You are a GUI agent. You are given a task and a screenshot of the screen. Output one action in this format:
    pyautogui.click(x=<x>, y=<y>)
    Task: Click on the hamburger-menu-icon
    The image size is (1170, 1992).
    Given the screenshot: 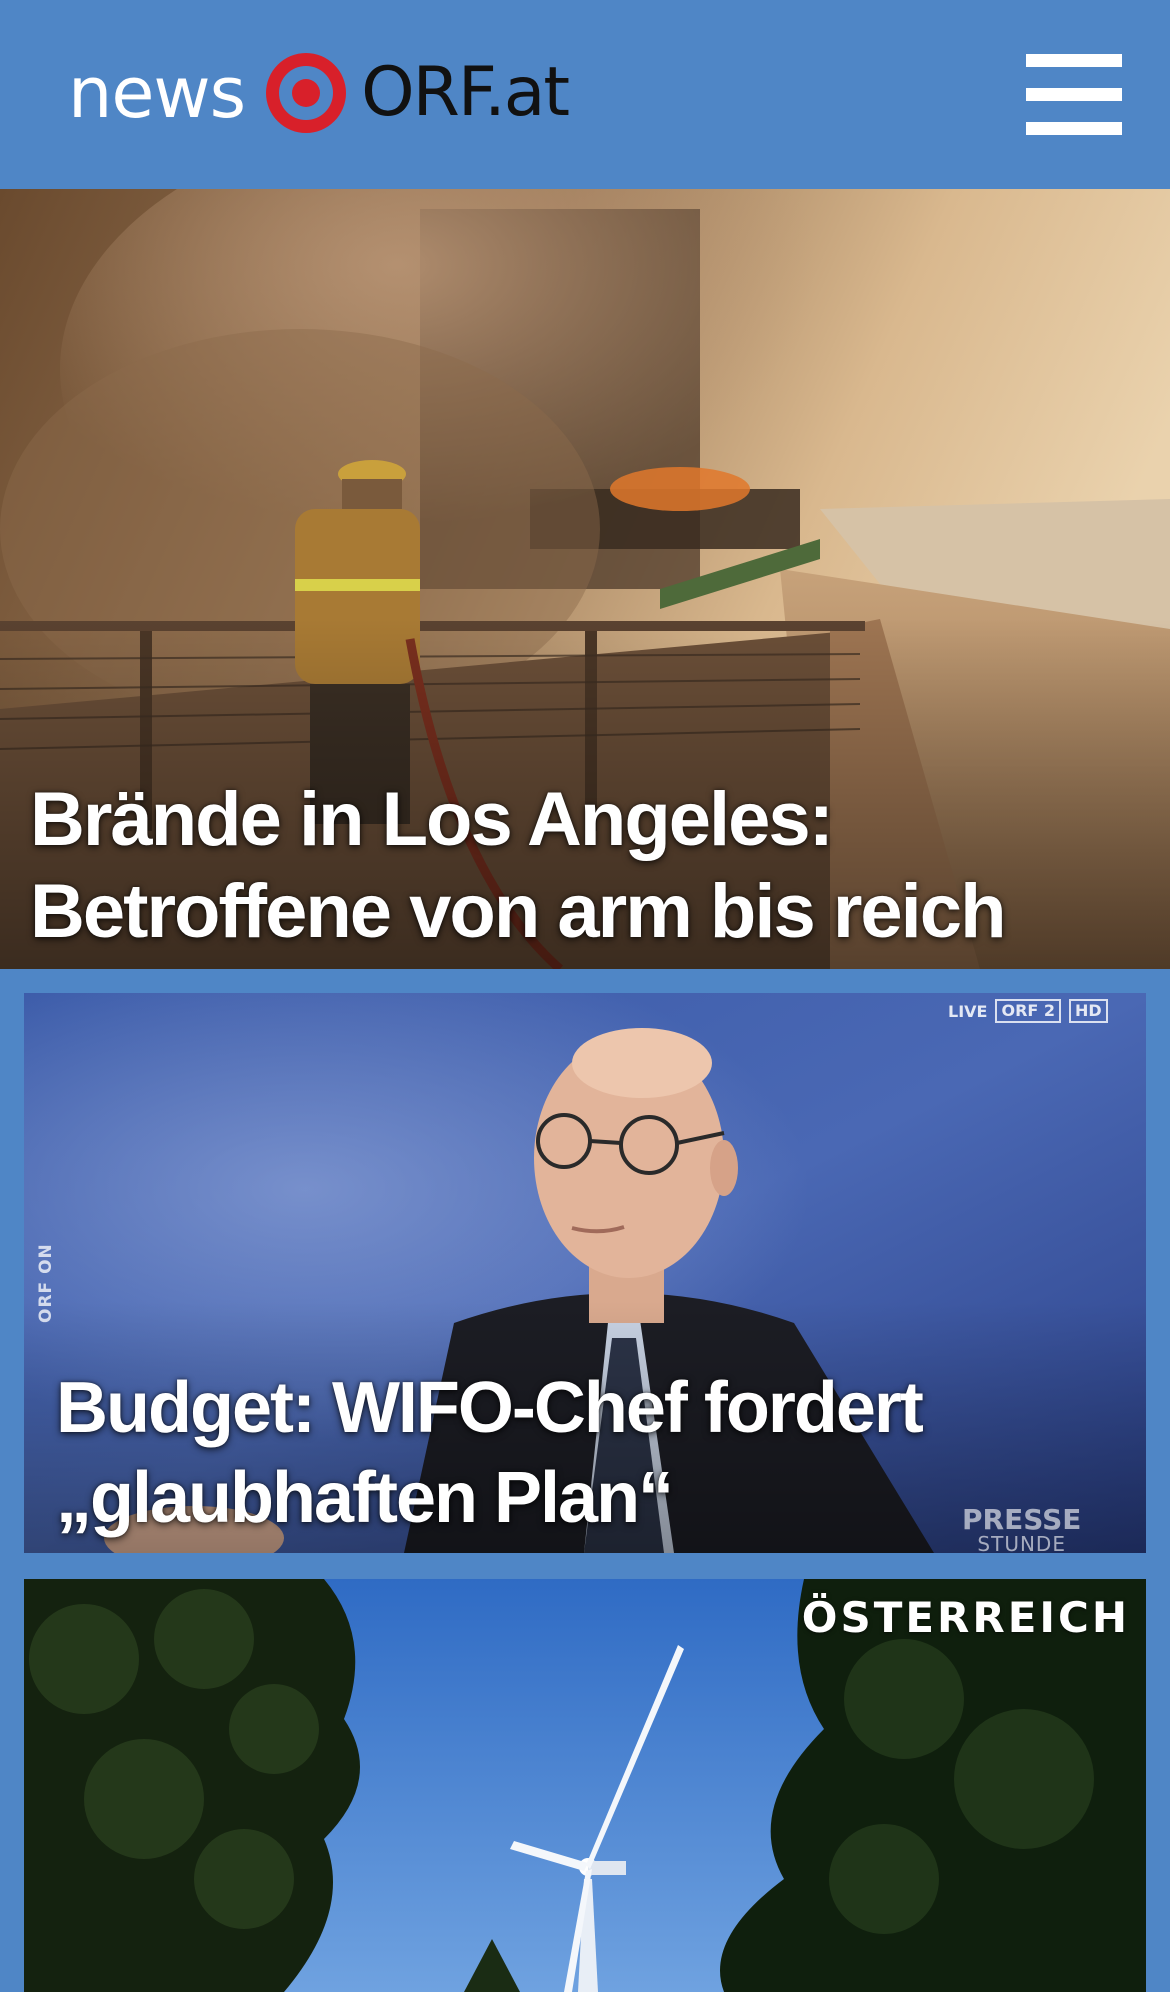 What is the action you would take?
    pyautogui.click(x=1074, y=95)
    